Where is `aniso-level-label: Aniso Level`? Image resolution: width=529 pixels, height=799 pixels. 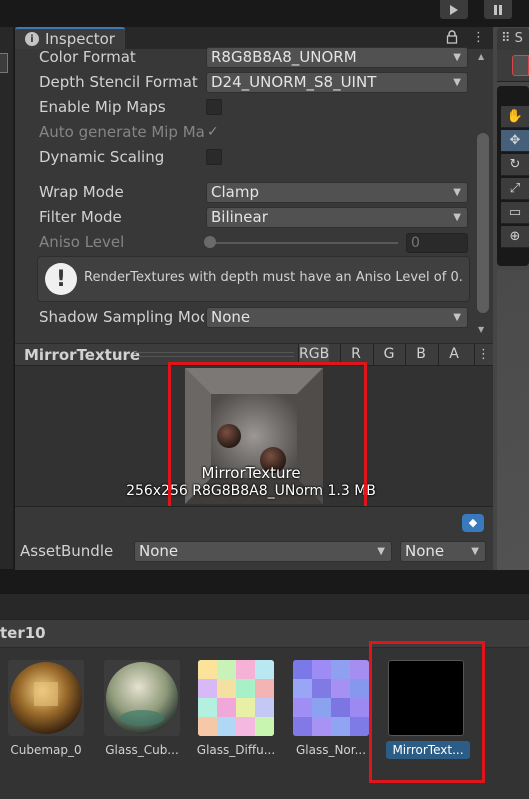
aniso-level-label: Aniso Level is located at coordinates (82, 242).